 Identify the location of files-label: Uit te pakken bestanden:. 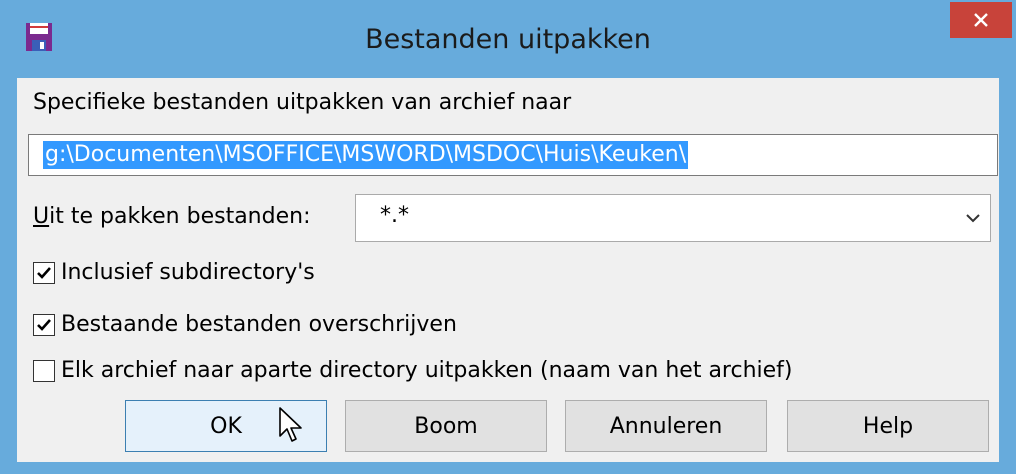
(171, 217).